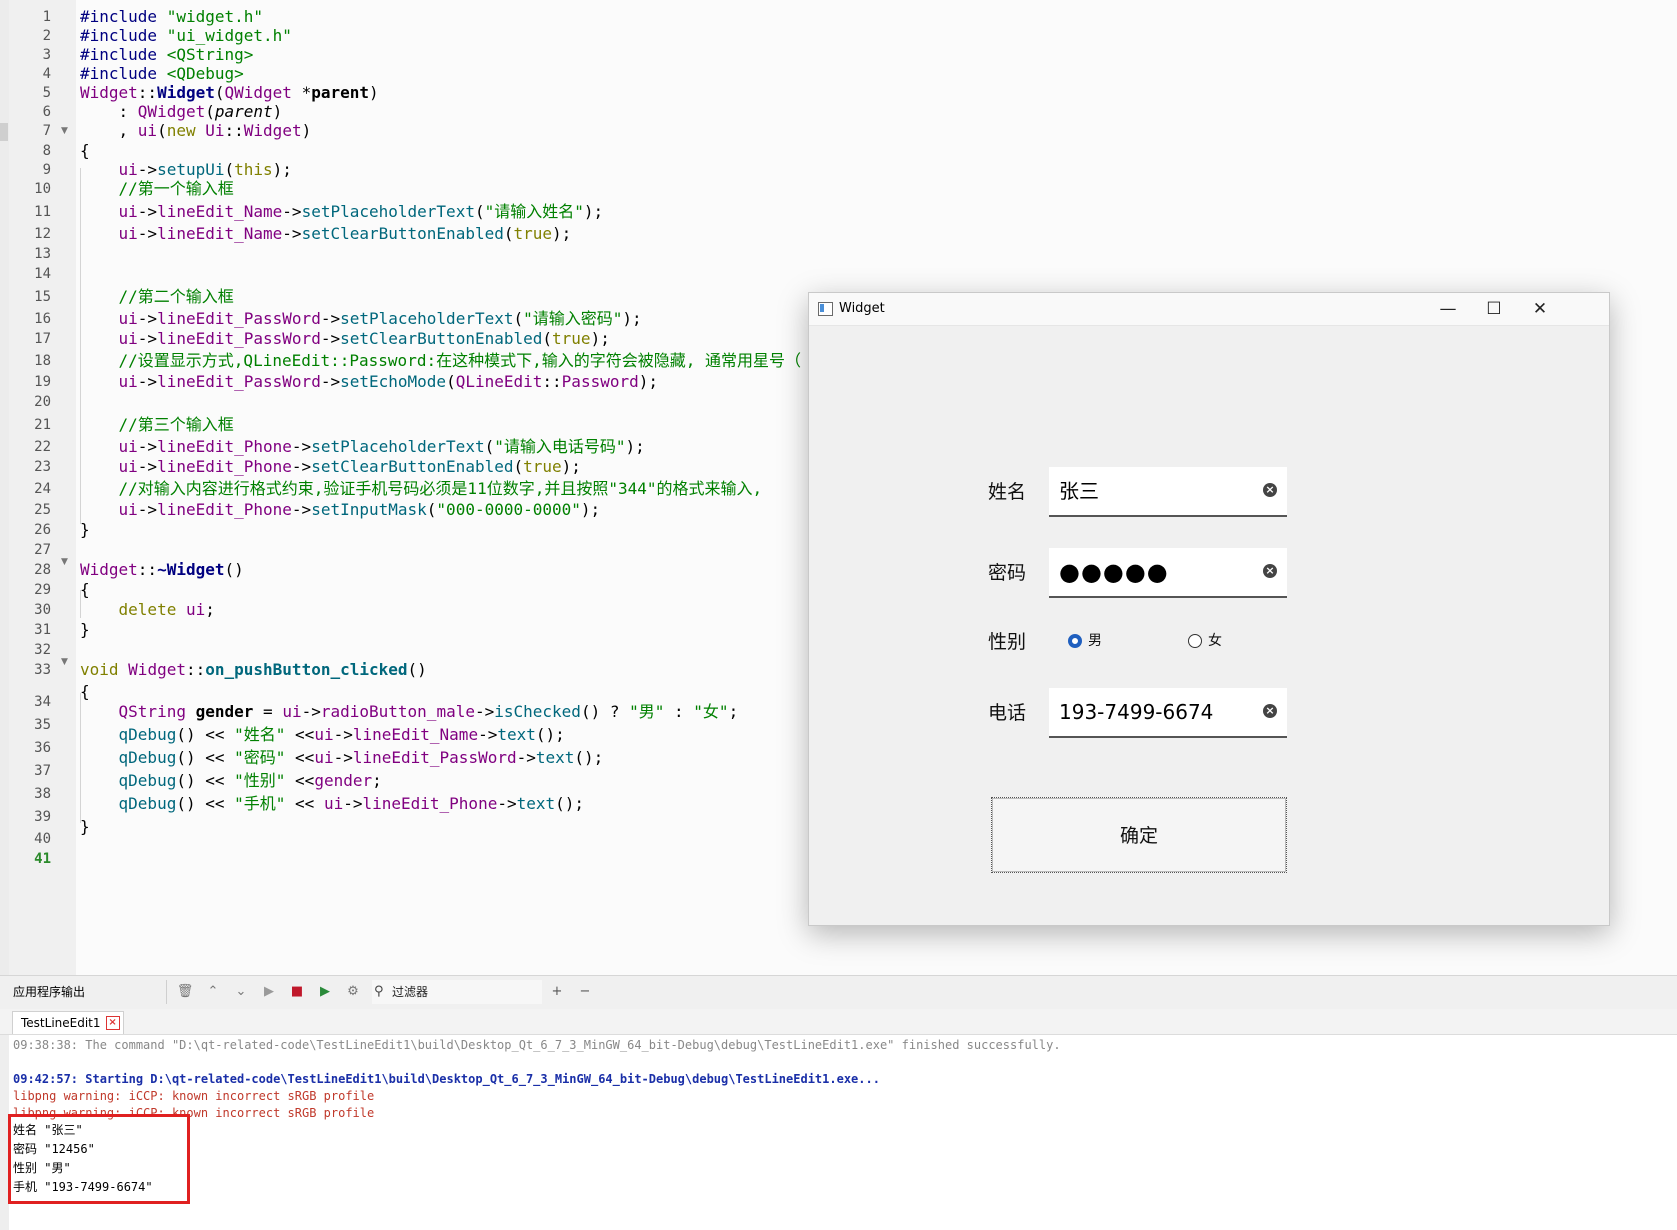 The height and width of the screenshot is (1230, 1677). What do you see at coordinates (838, 1022) in the screenshot?
I see `output-tab-bar: TestLineEdit1 ×` at bounding box center [838, 1022].